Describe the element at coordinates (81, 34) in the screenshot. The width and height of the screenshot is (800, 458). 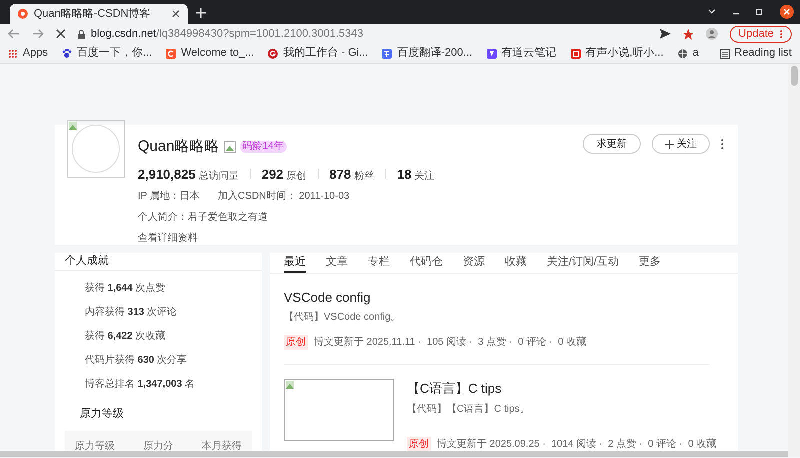
I see `lock-icon` at that location.